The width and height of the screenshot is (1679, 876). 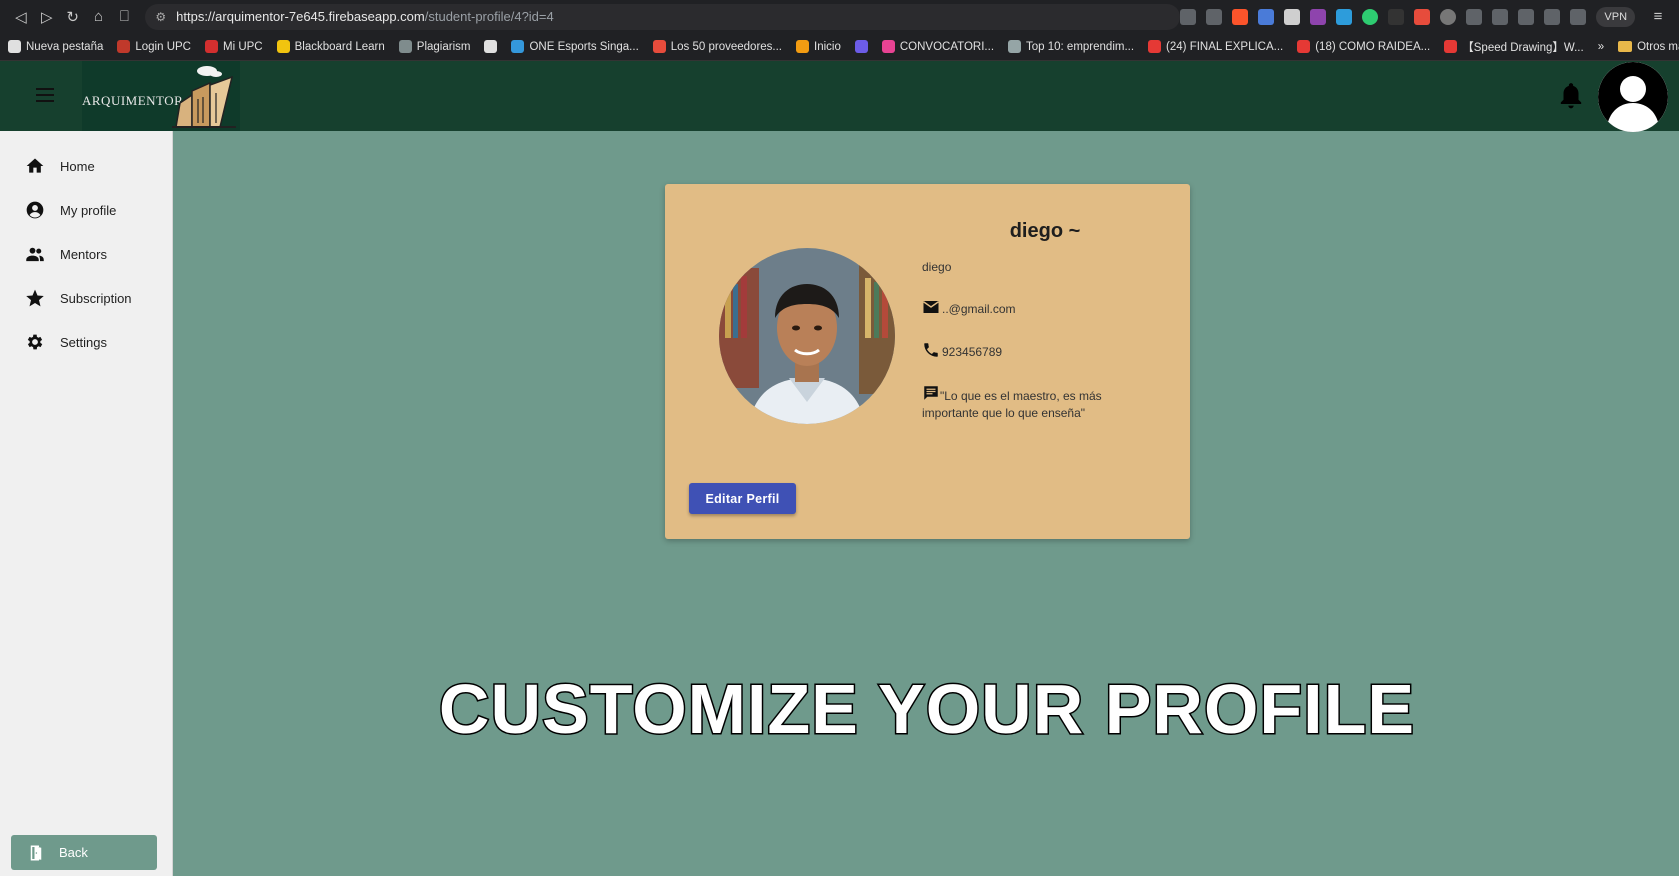 I want to click on folder-label: Otros marcadores, so click(x=1658, y=46).